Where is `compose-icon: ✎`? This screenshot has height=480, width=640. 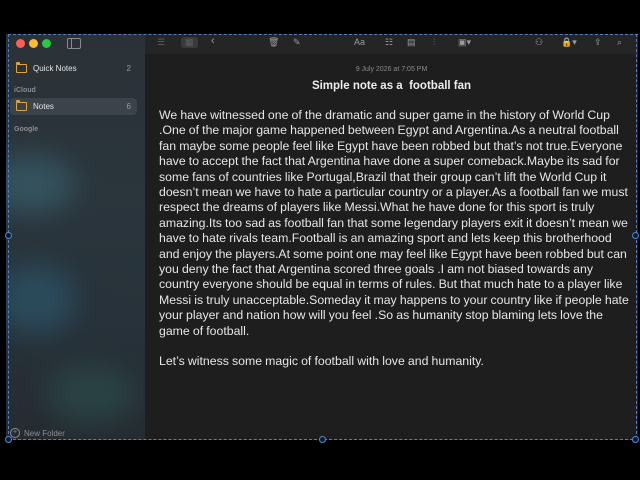
compose-icon: ✎ is located at coordinates (297, 42).